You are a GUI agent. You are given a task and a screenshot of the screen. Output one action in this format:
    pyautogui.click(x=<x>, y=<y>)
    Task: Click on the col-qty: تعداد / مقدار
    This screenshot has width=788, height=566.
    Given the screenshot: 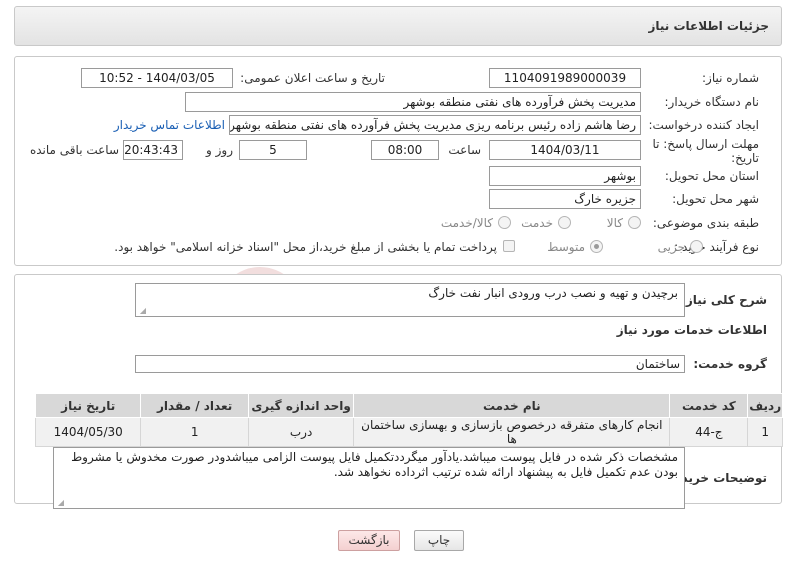 What is the action you would take?
    pyautogui.click(x=194, y=405)
    